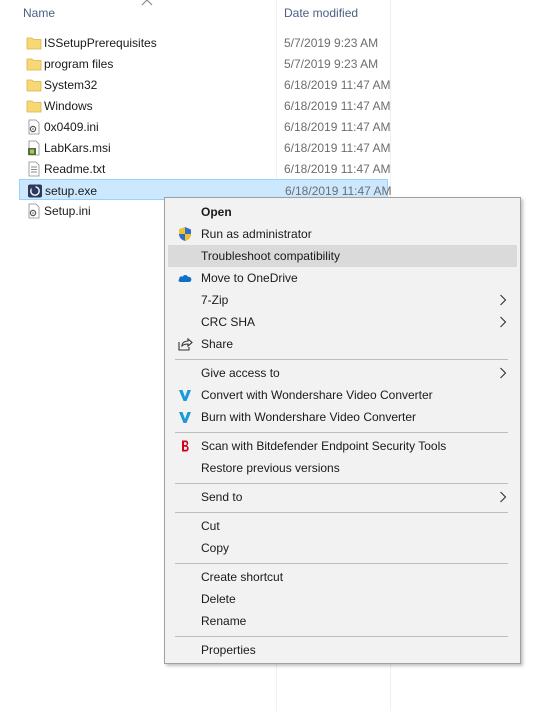  I want to click on file-name: ISSetupPrerequisites, so click(100, 43).